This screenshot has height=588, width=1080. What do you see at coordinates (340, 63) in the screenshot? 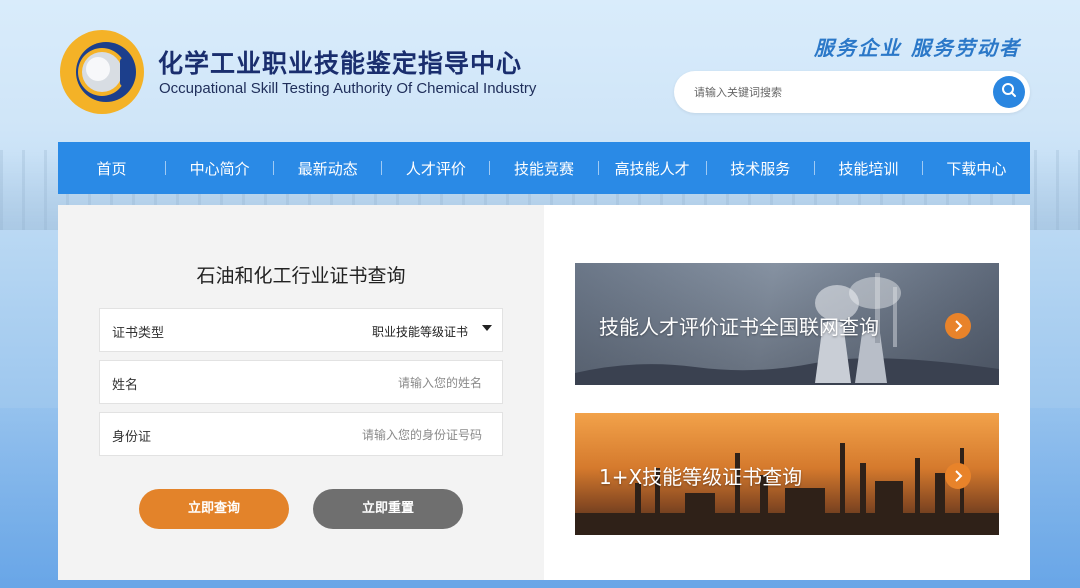
I see `site-title: 化学工业职业技能鉴定指导中心` at bounding box center [340, 63].